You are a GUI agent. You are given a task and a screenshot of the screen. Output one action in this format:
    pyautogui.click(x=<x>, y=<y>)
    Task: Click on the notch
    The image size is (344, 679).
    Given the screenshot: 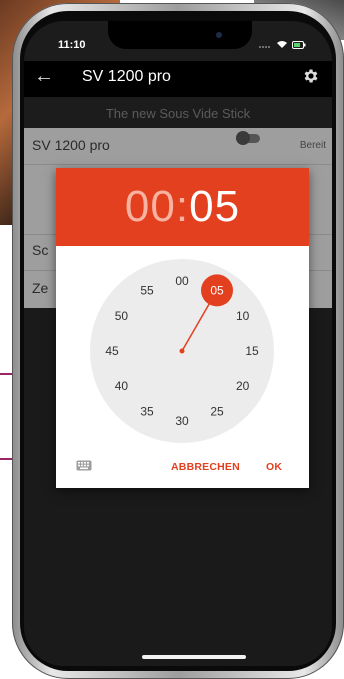 What is the action you would take?
    pyautogui.click(x=180, y=35)
    